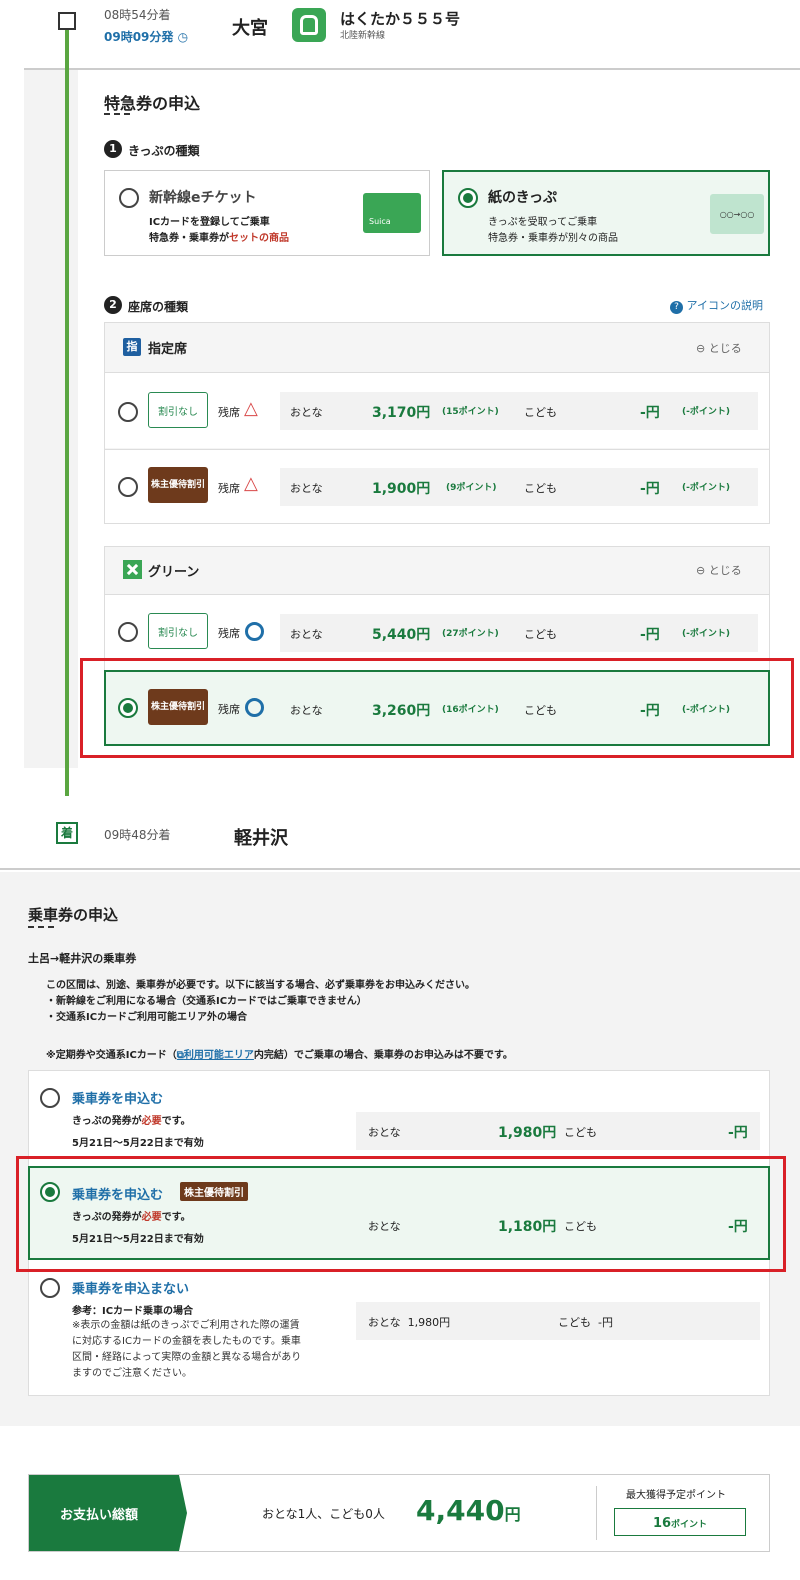  Describe the element at coordinates (146, 36) in the screenshot. I see `depart-time: 09時09分発 ◷` at that location.